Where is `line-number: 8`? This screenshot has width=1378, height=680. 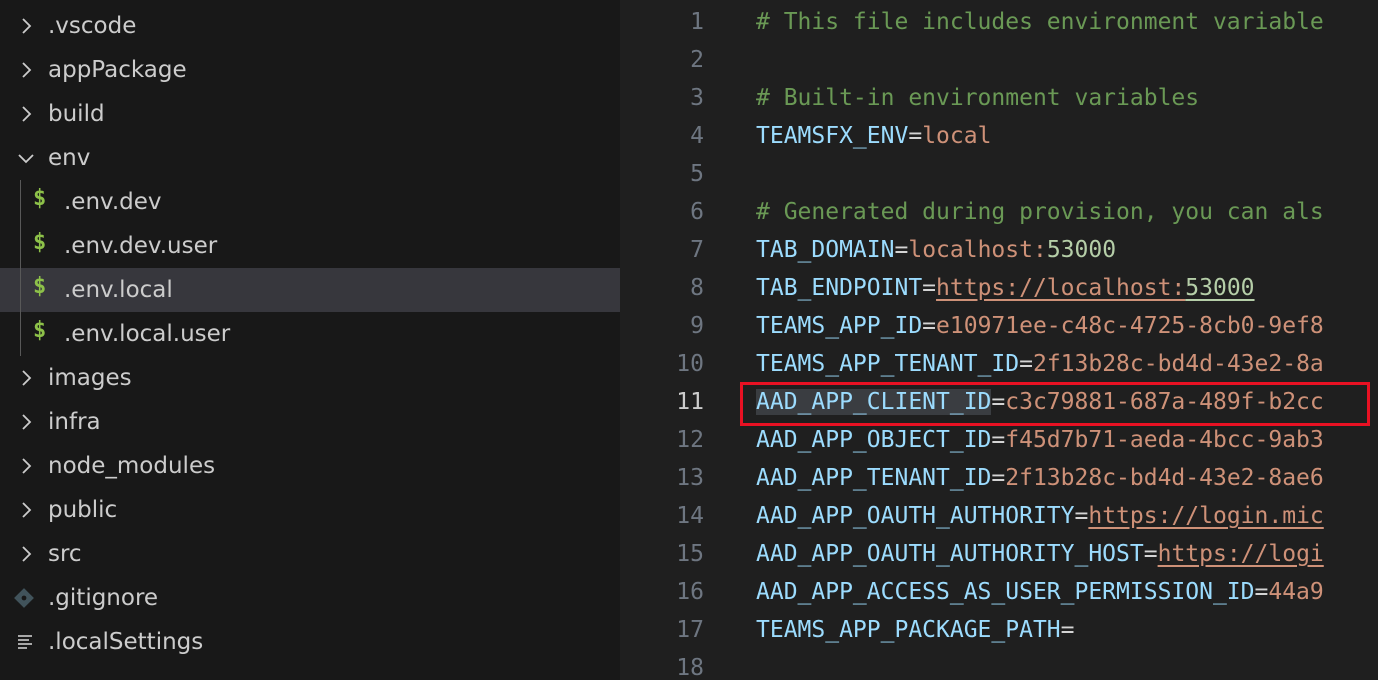 line-number: 8 is located at coordinates (697, 288).